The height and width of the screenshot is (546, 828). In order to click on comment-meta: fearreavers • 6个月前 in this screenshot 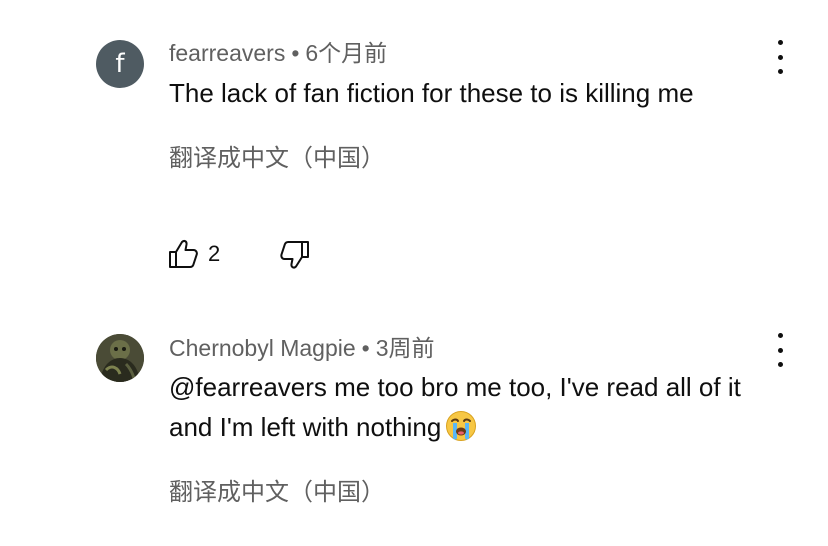, I will do `click(278, 53)`.